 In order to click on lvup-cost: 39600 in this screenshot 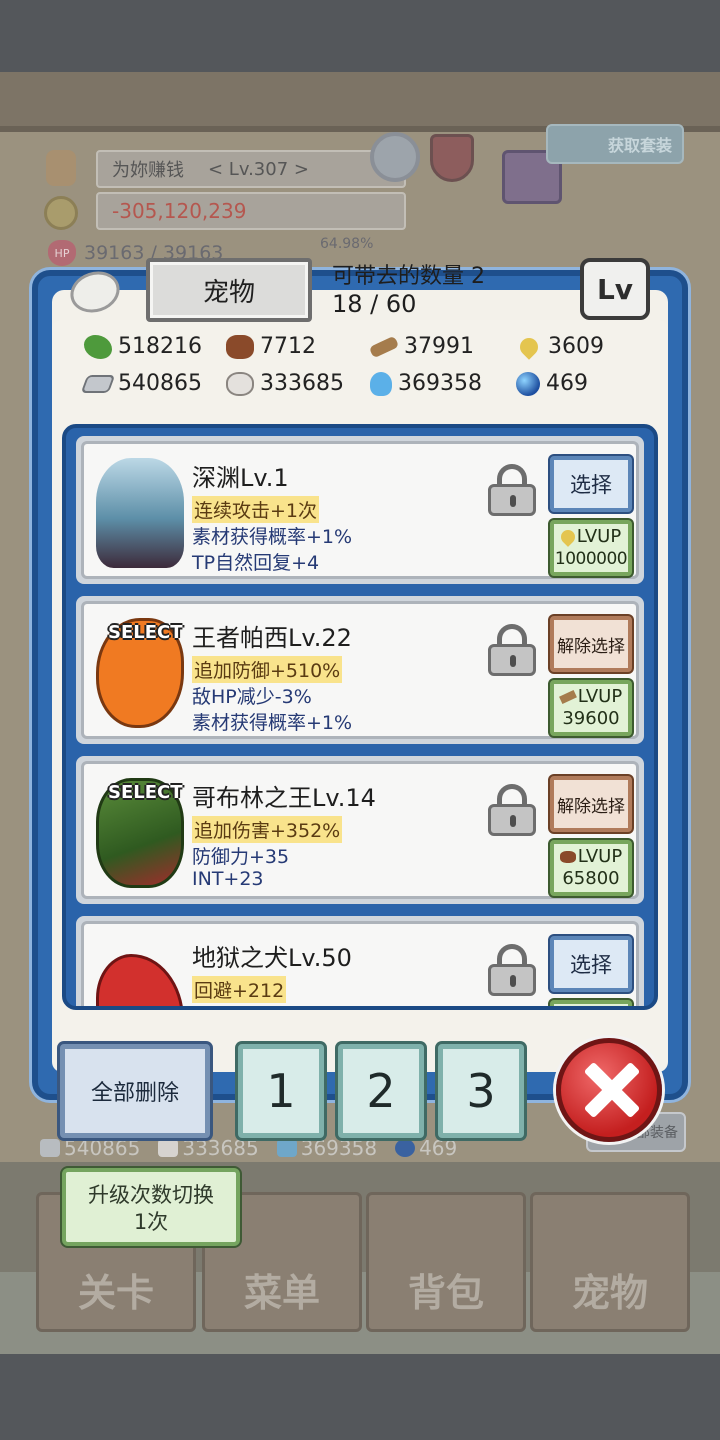, I will do `click(591, 718)`.